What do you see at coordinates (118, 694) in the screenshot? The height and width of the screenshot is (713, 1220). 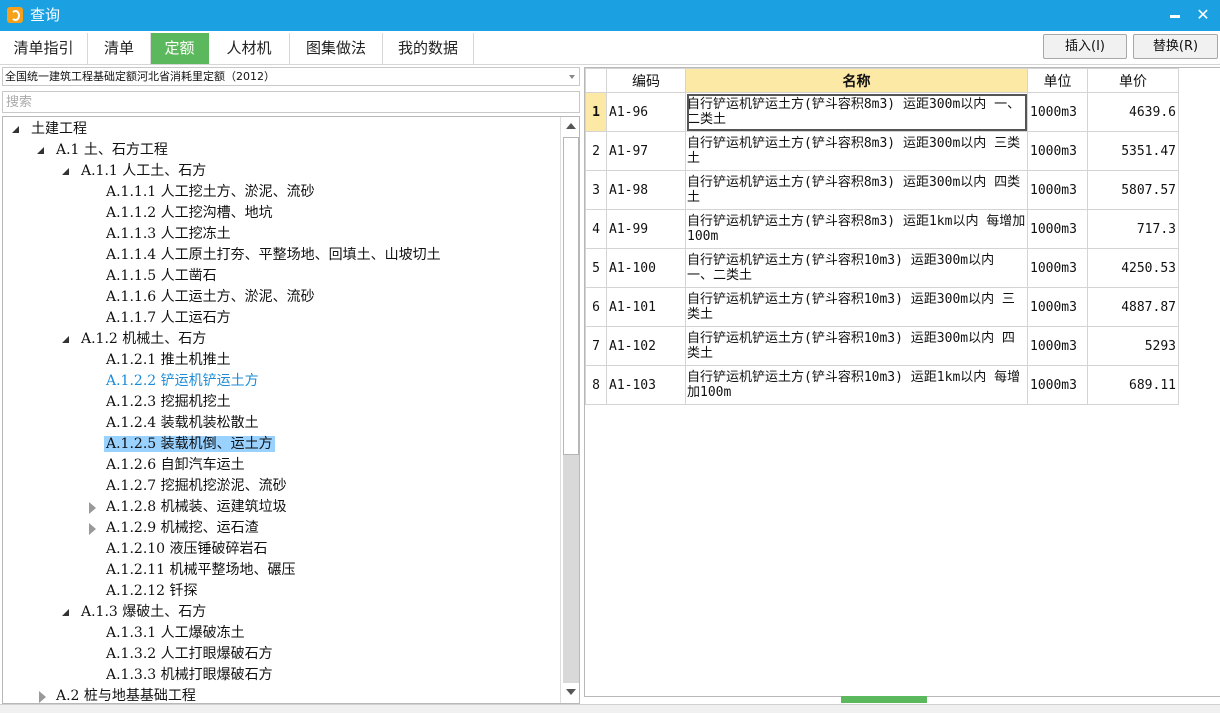 I see `tree-node: A.2 桩与地基基础工程` at bounding box center [118, 694].